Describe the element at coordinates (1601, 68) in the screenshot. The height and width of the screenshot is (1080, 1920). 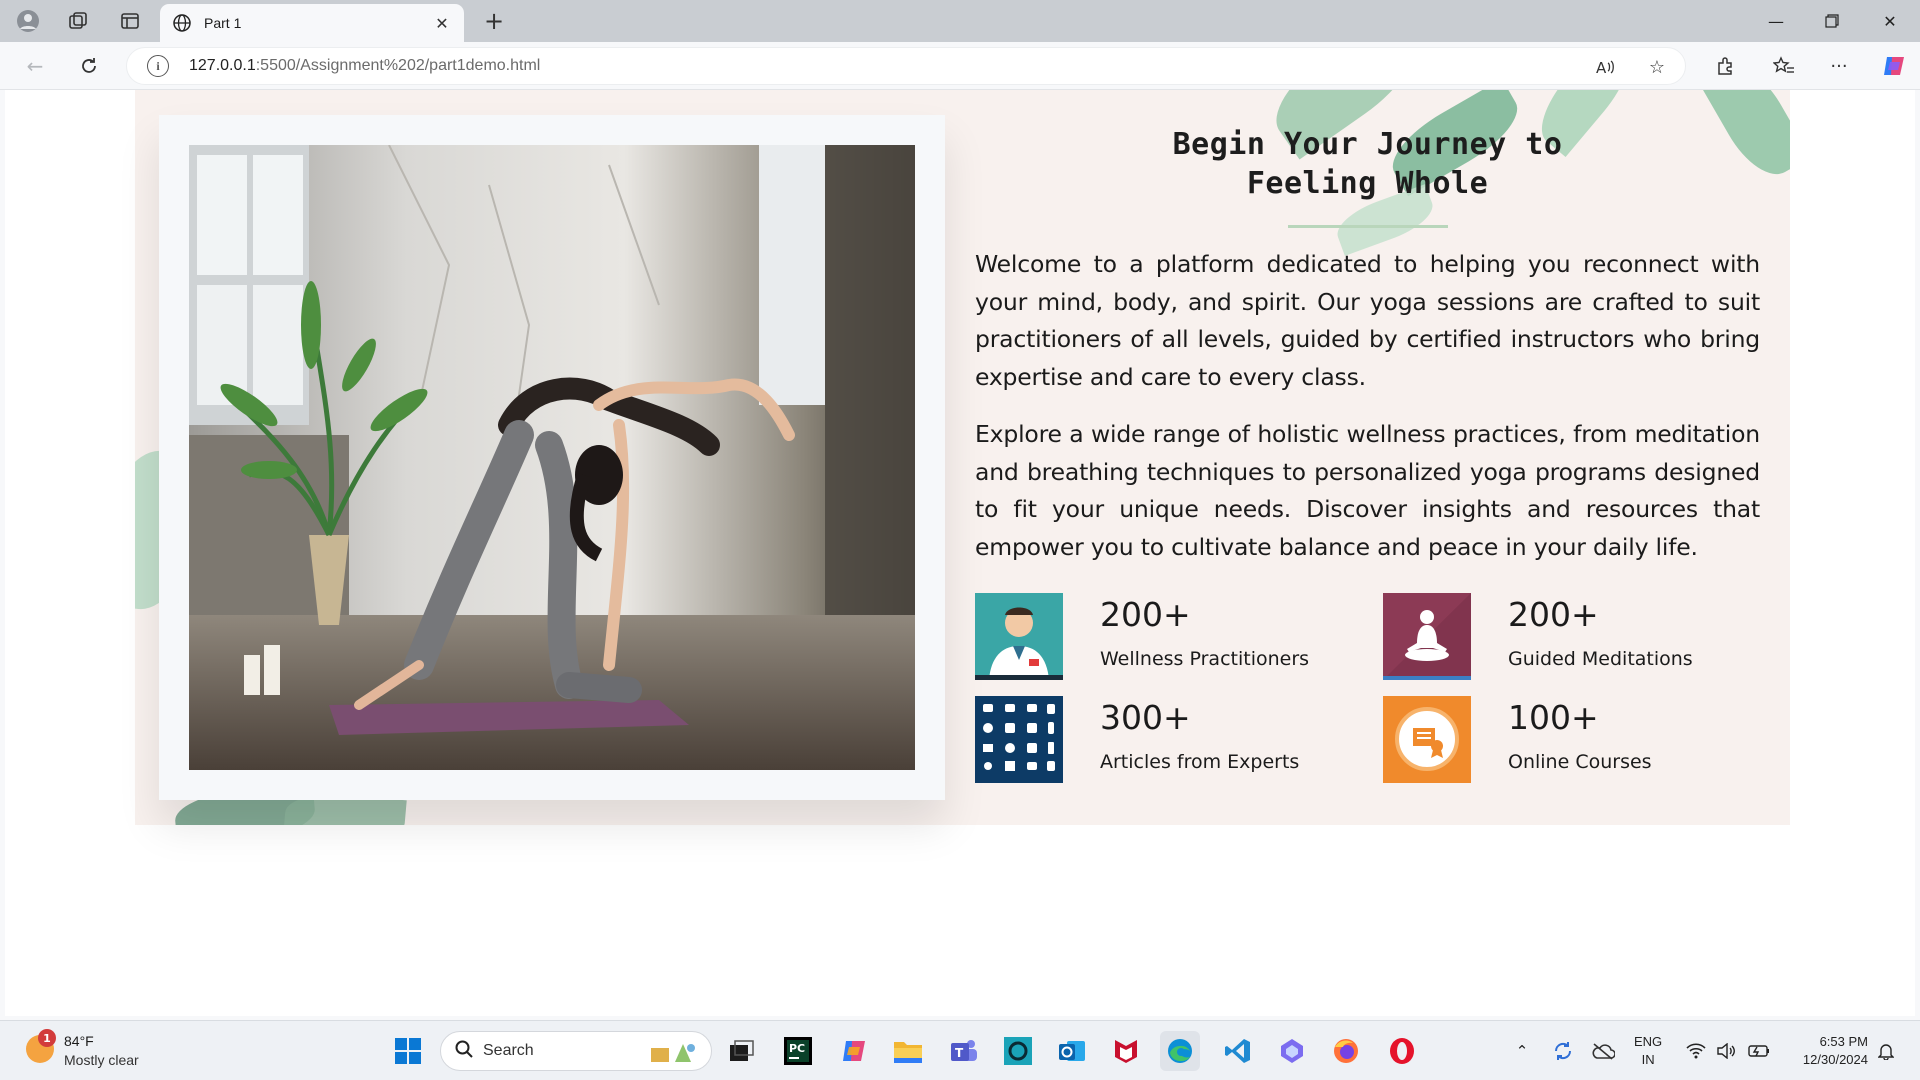
I see `svg-text: A` at that location.